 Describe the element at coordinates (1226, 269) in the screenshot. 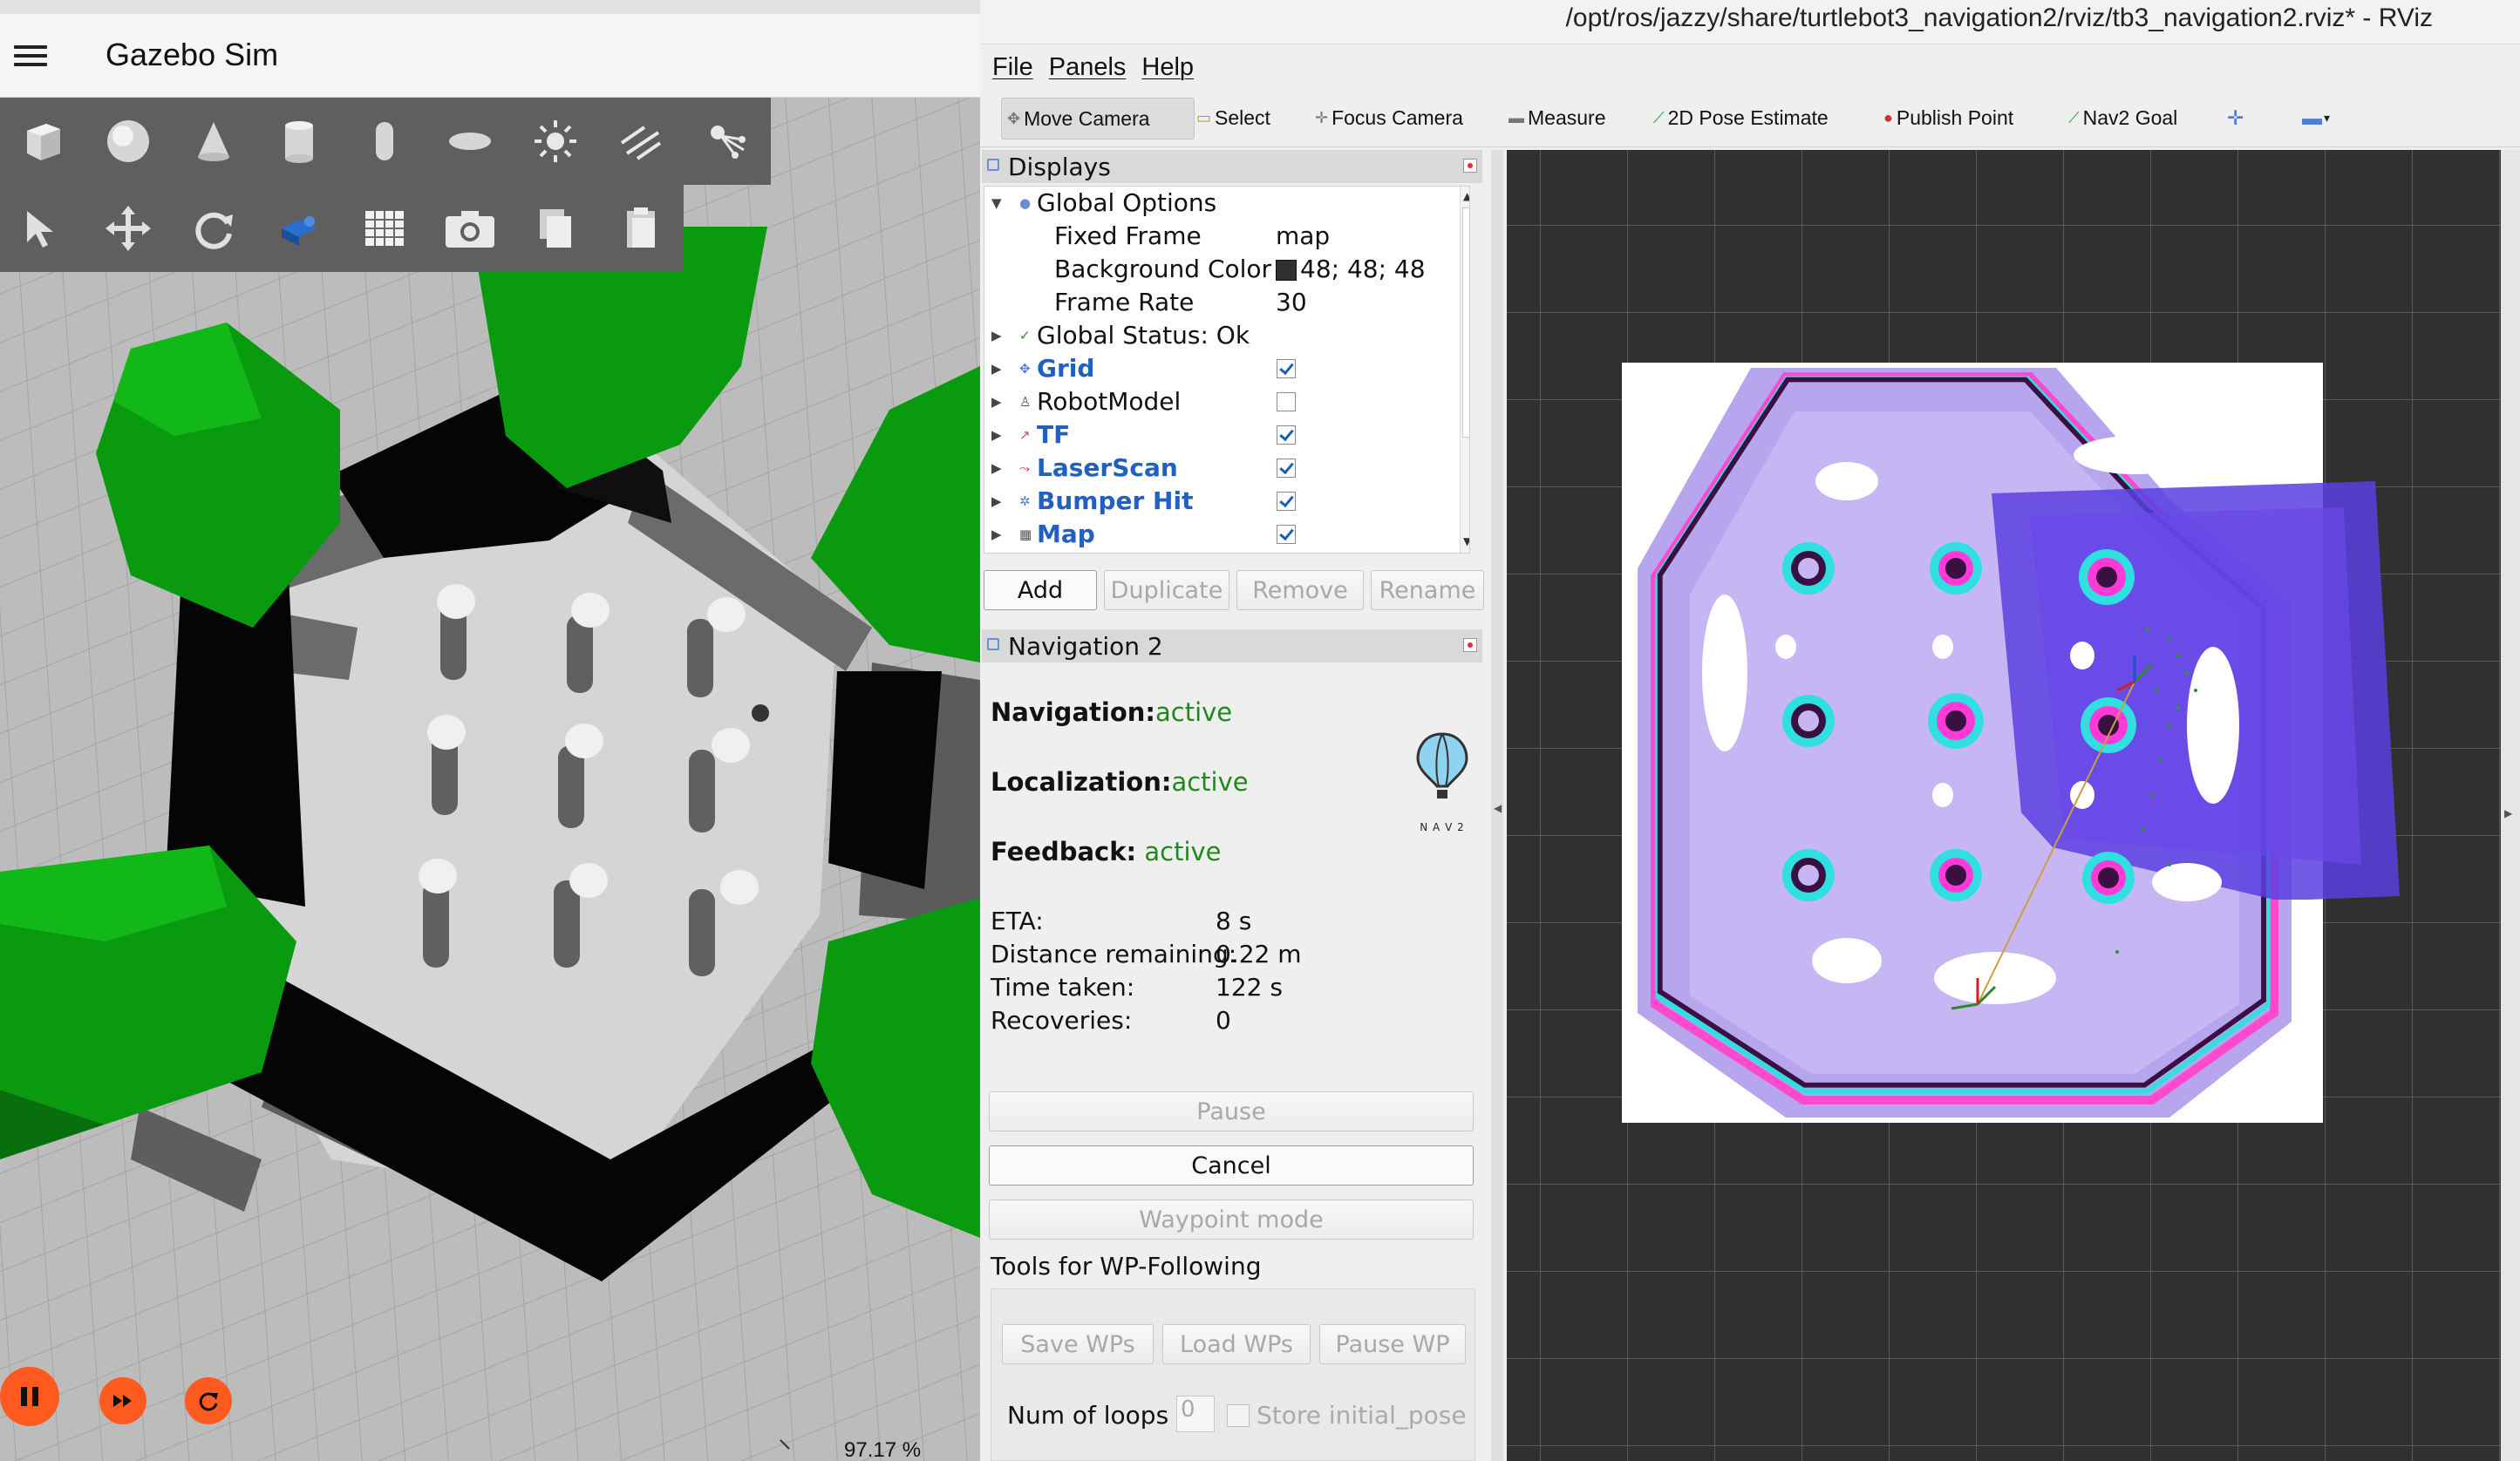

I see `tree-background-color: Background Color 48; 48; 48` at that location.